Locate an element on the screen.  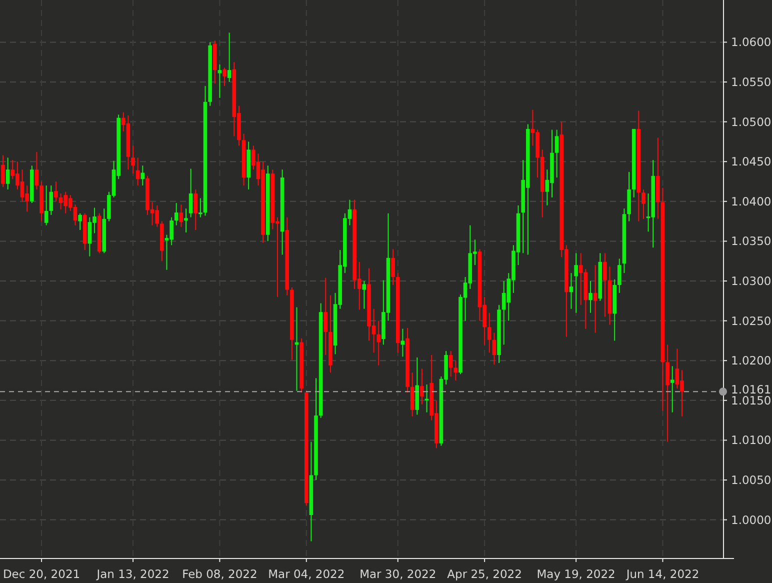
y-tick-label: 1.0500 is located at coordinates (751, 121).